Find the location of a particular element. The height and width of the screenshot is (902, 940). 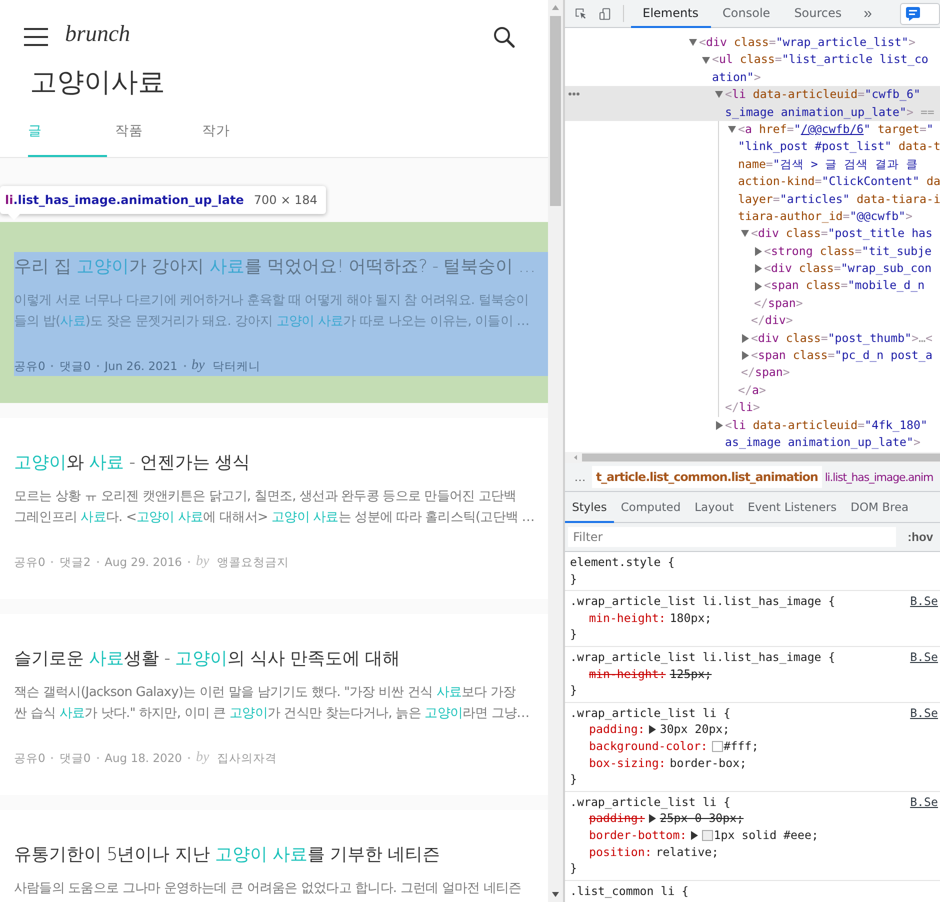

dom-node-line: <li data-articleuid="4fk_180" is located at coordinates (826, 425).